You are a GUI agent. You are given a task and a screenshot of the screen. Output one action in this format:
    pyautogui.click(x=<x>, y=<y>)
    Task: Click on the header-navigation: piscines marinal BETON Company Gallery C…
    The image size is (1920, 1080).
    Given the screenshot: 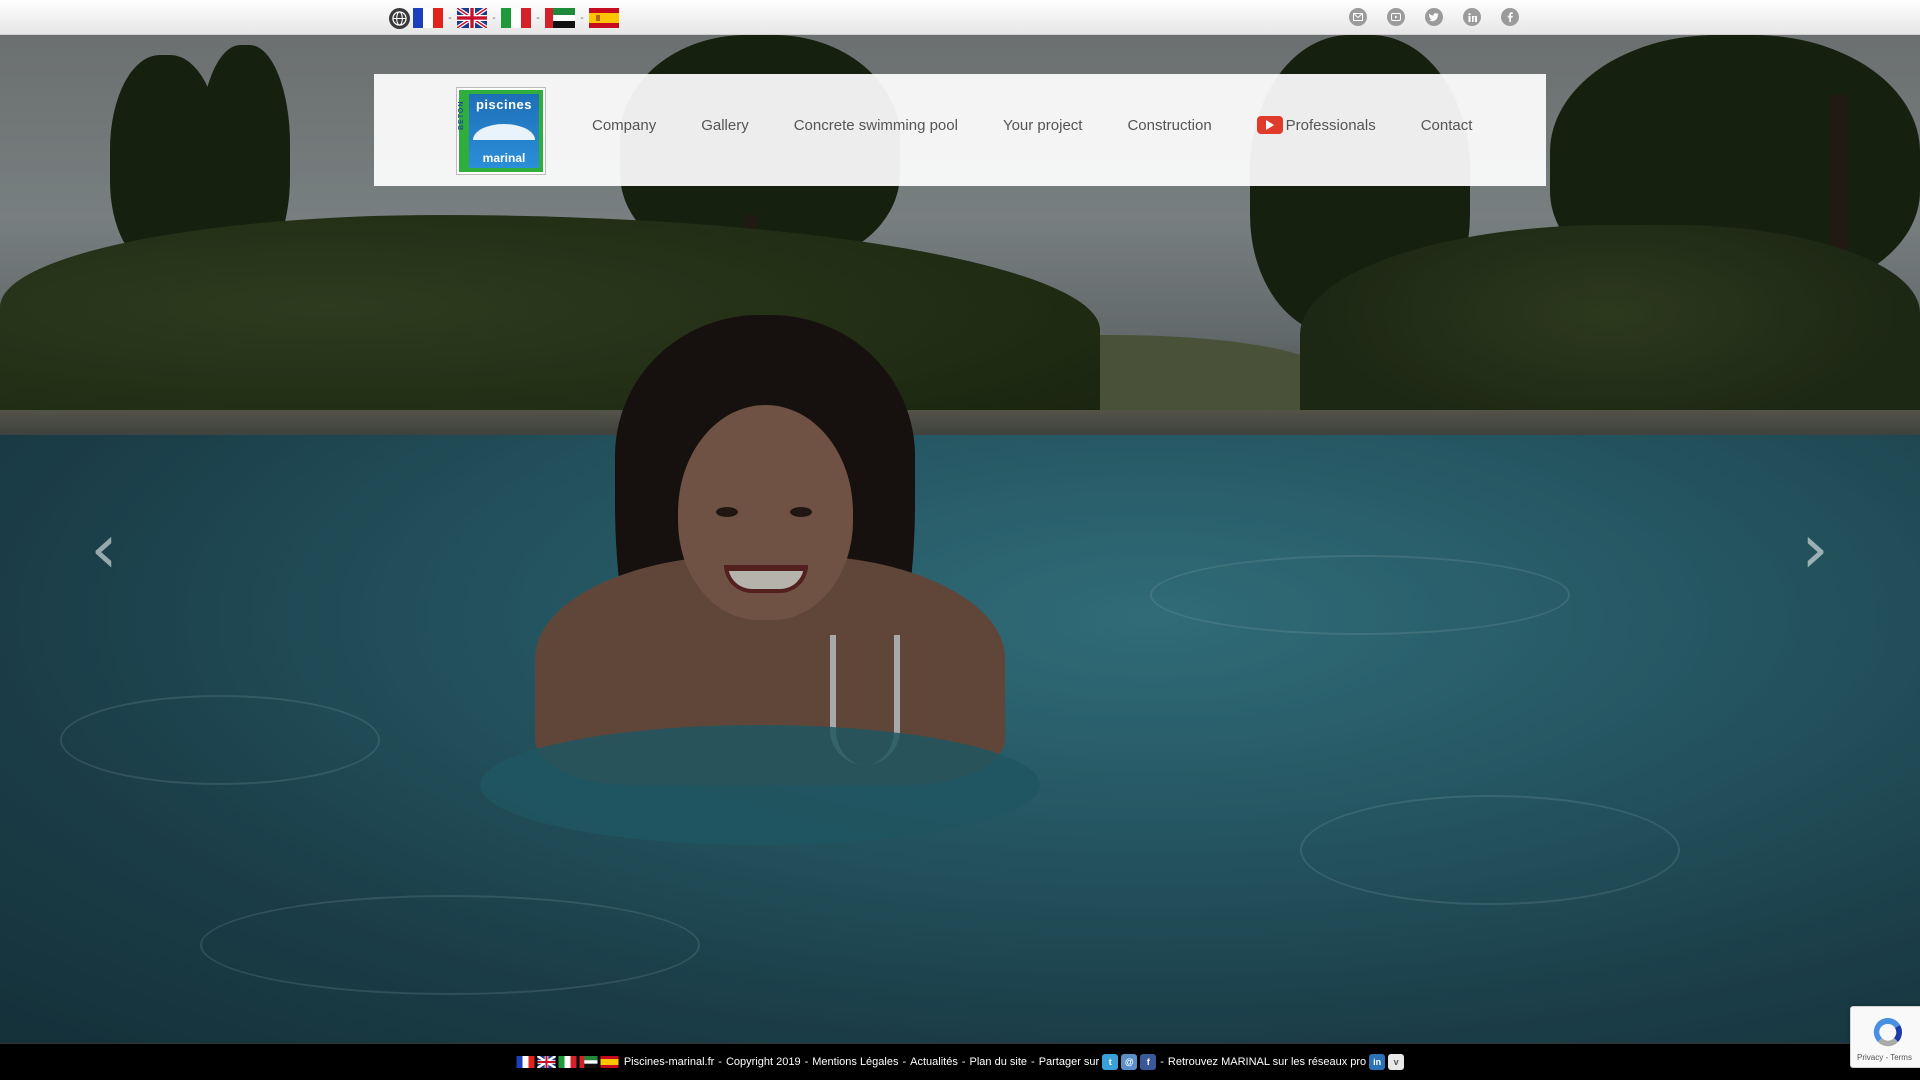 What is the action you would take?
    pyautogui.click(x=960, y=130)
    